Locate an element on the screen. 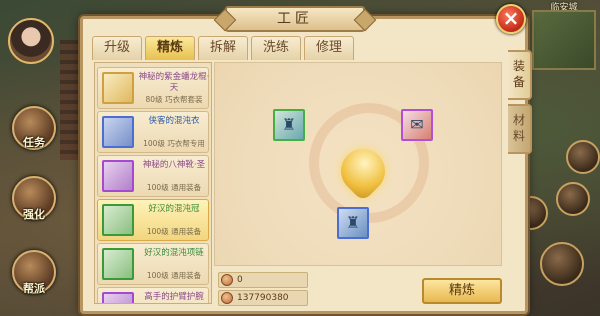 Image resolution: width=600 pixels, height=316 pixels. necklace-icon is located at coordinates (118, 264).